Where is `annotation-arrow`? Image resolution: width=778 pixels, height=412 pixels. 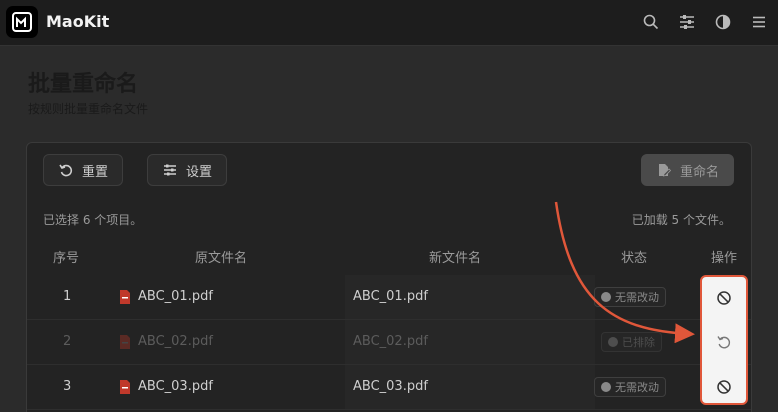 annotation-arrow is located at coordinates (624, 272).